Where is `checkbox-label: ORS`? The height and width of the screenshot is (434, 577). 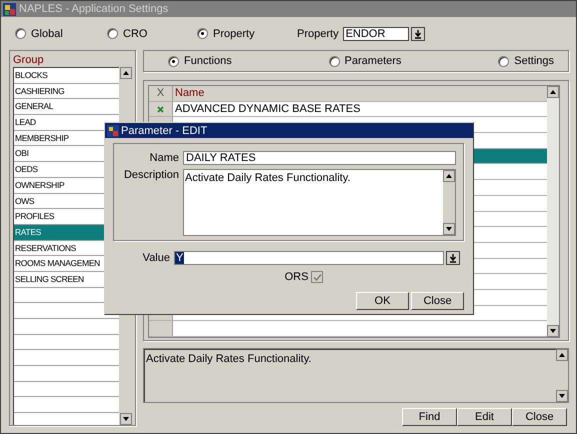 checkbox-label: ORS is located at coordinates (296, 277).